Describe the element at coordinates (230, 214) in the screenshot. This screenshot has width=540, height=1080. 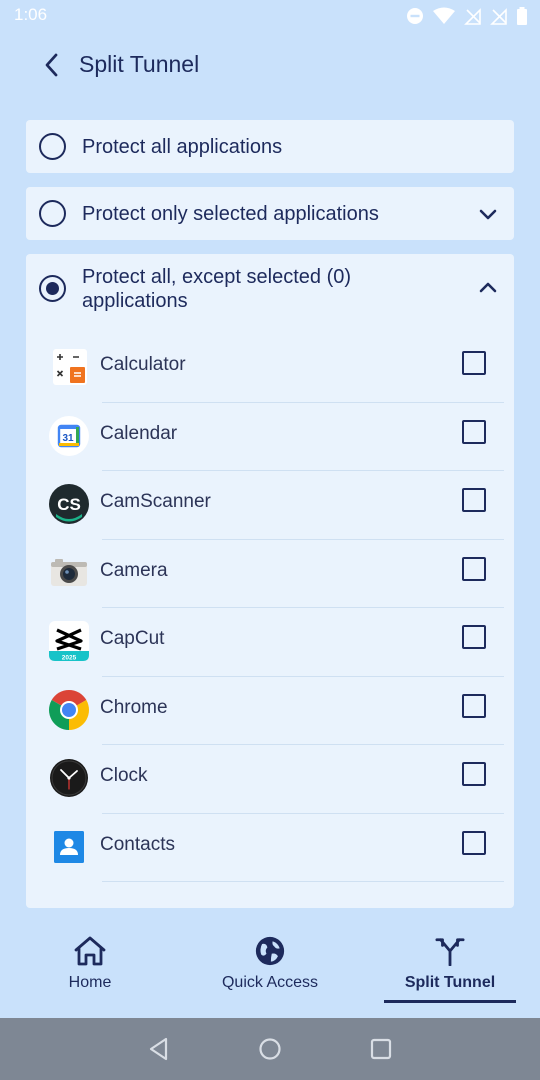
I see `option-label: Protect only selected applications` at that location.